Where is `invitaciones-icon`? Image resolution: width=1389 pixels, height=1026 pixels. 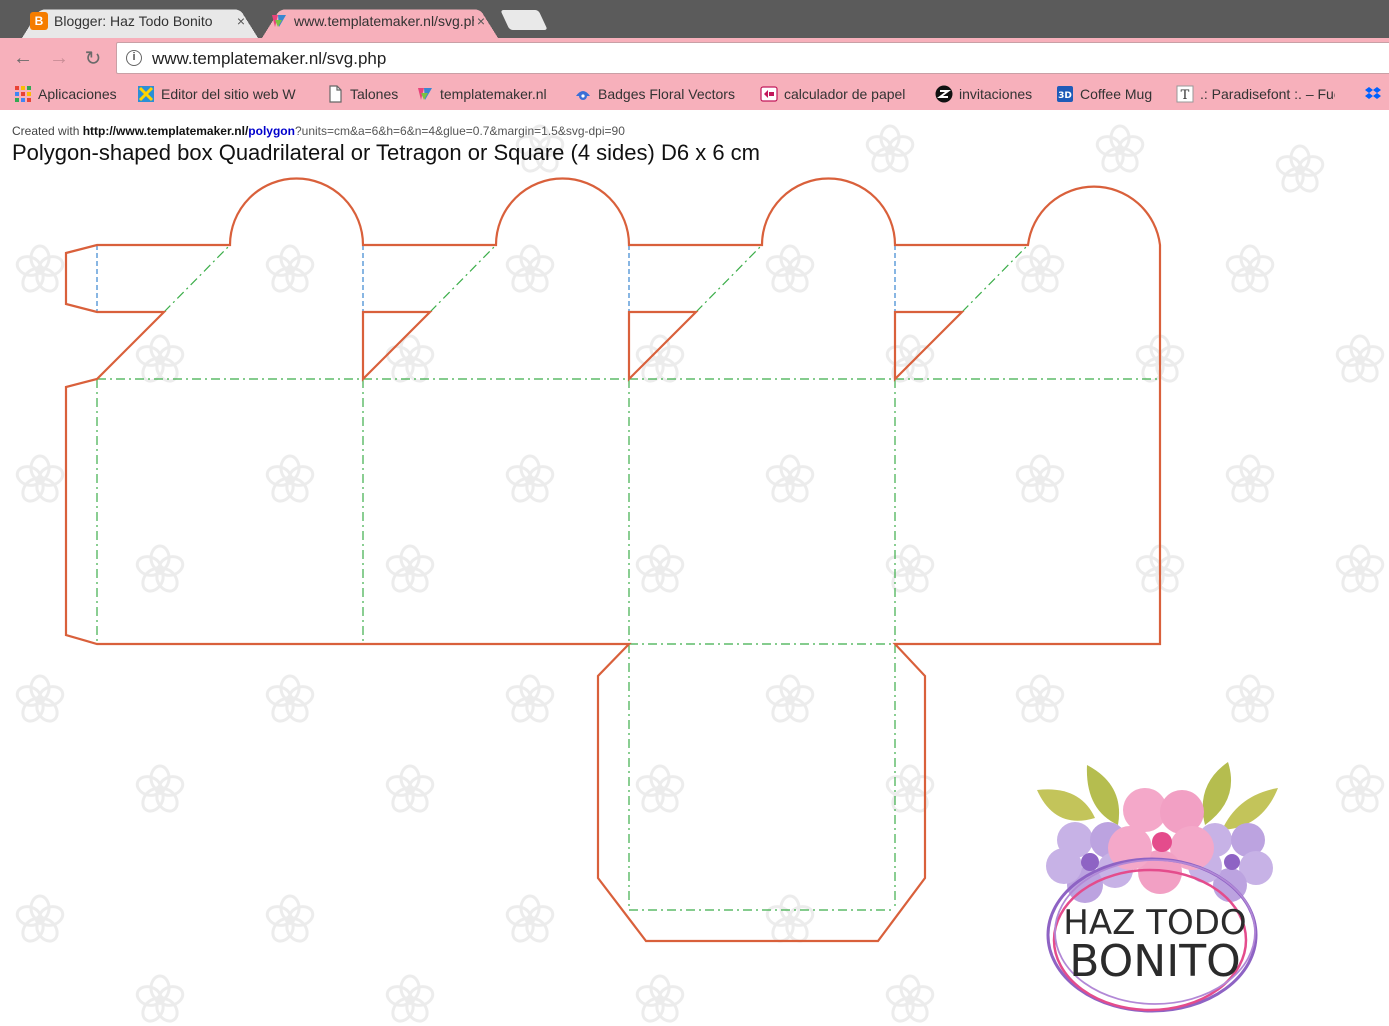 invitaciones-icon is located at coordinates (944, 94).